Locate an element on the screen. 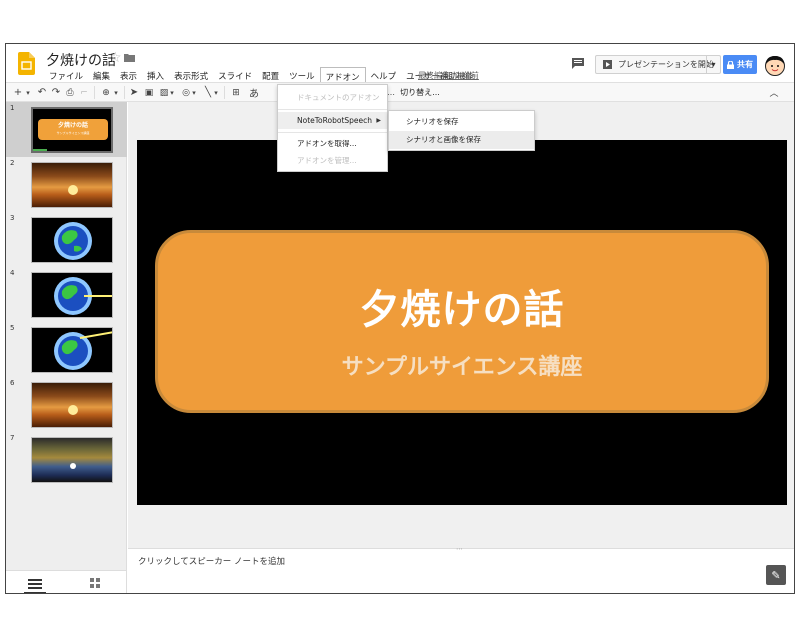 The image size is (800, 640). menu-item-note-to-robot-speech: NoteToRobotSpeech ▶ is located at coordinates (332, 120).